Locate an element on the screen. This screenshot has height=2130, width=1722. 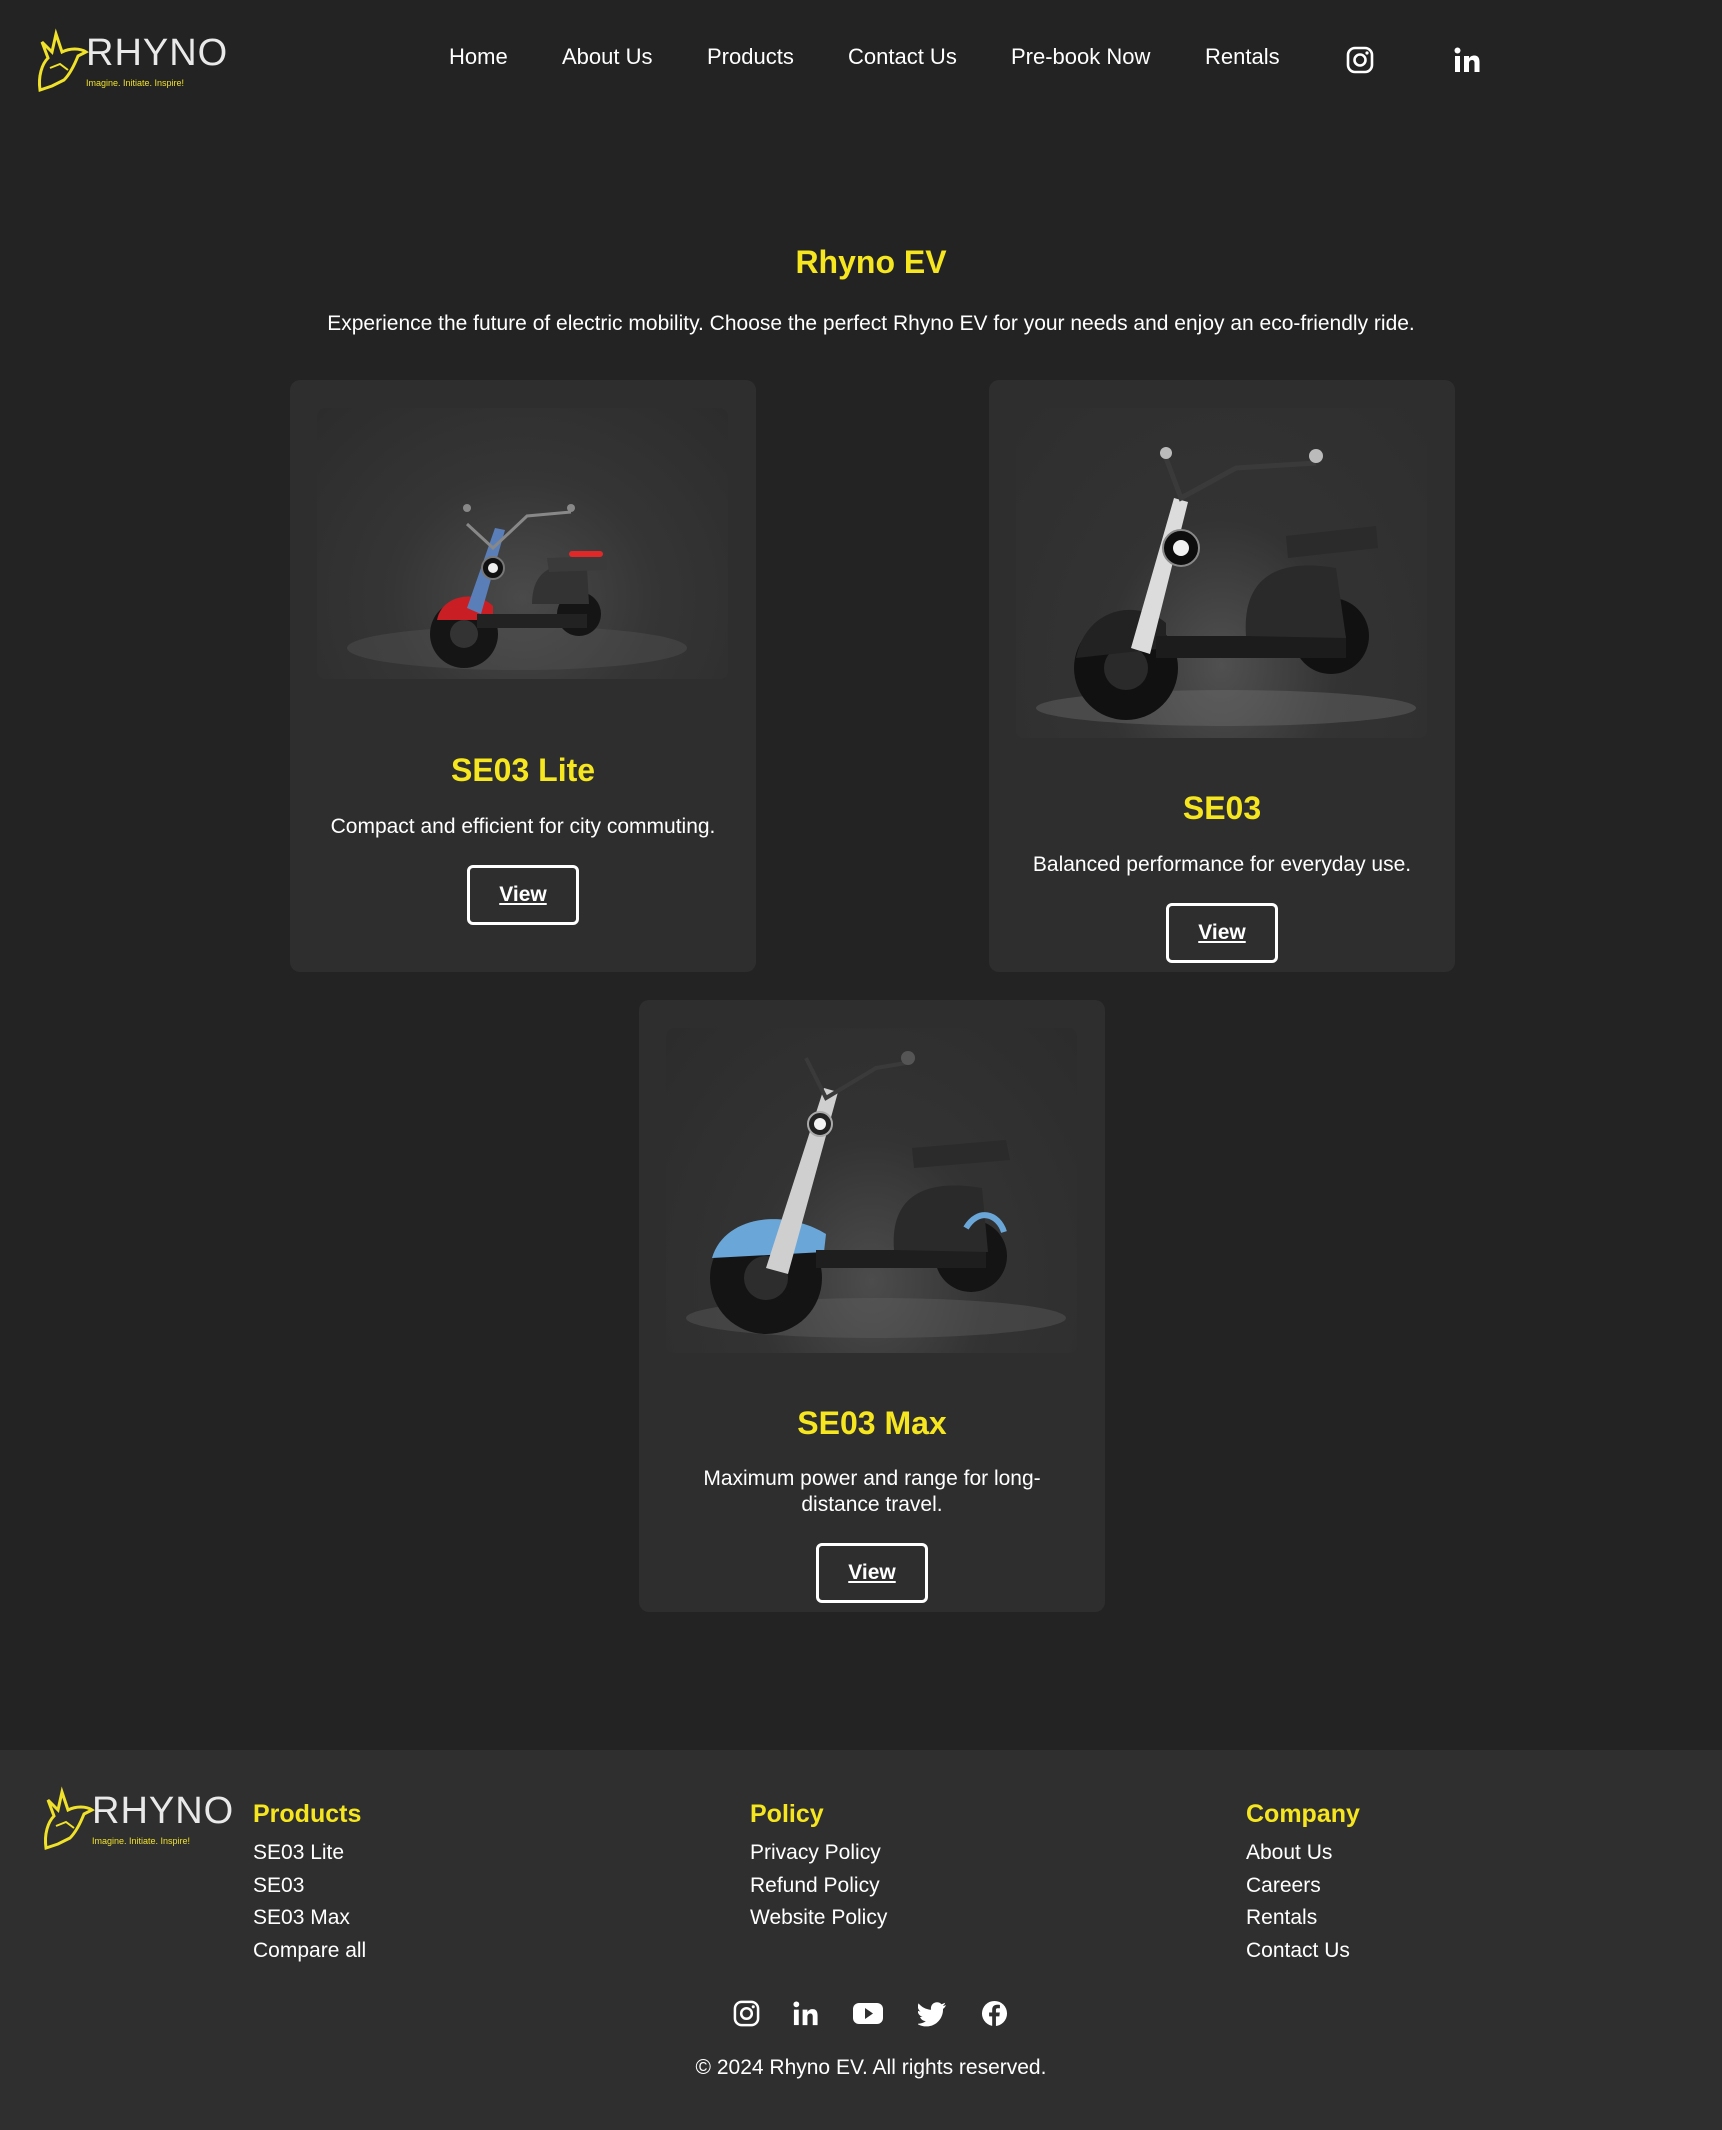
footer-link-careers: Careers is located at coordinates (1303, 1886).